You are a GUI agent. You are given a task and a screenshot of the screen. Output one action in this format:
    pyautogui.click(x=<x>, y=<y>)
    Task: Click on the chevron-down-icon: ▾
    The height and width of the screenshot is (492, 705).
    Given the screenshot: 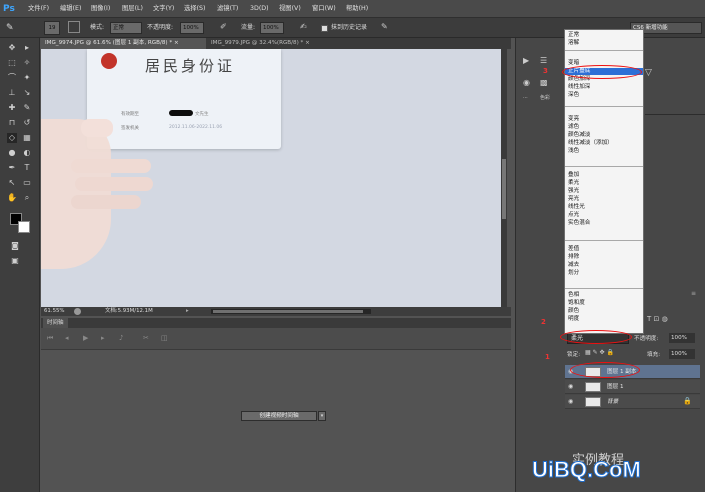 What is the action you would take?
    pyautogui.click(x=322, y=416)
    